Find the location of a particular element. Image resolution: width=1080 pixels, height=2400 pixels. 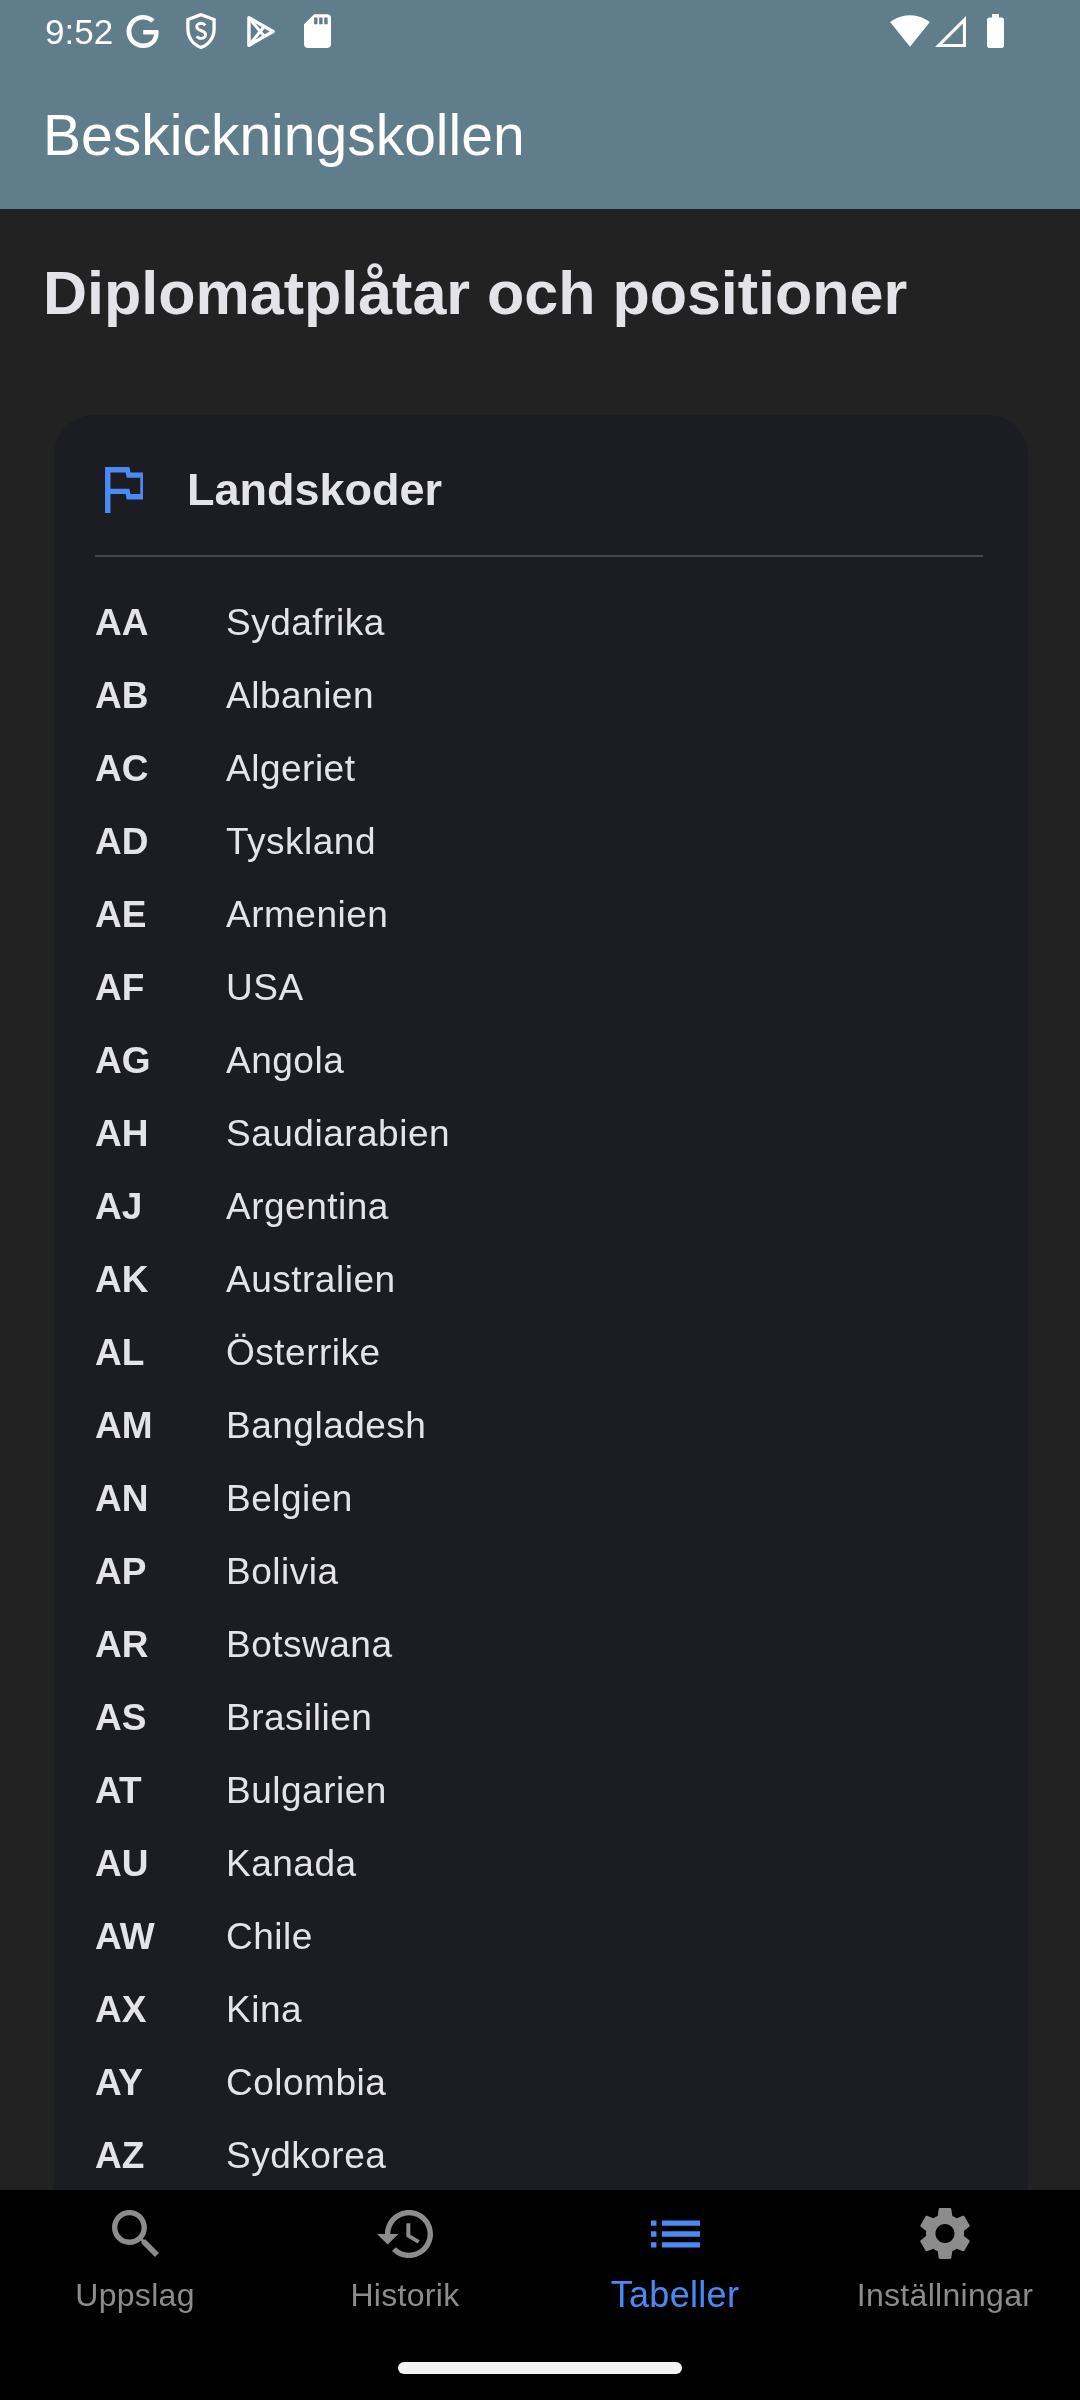

country-code: AA is located at coordinates (122, 623).